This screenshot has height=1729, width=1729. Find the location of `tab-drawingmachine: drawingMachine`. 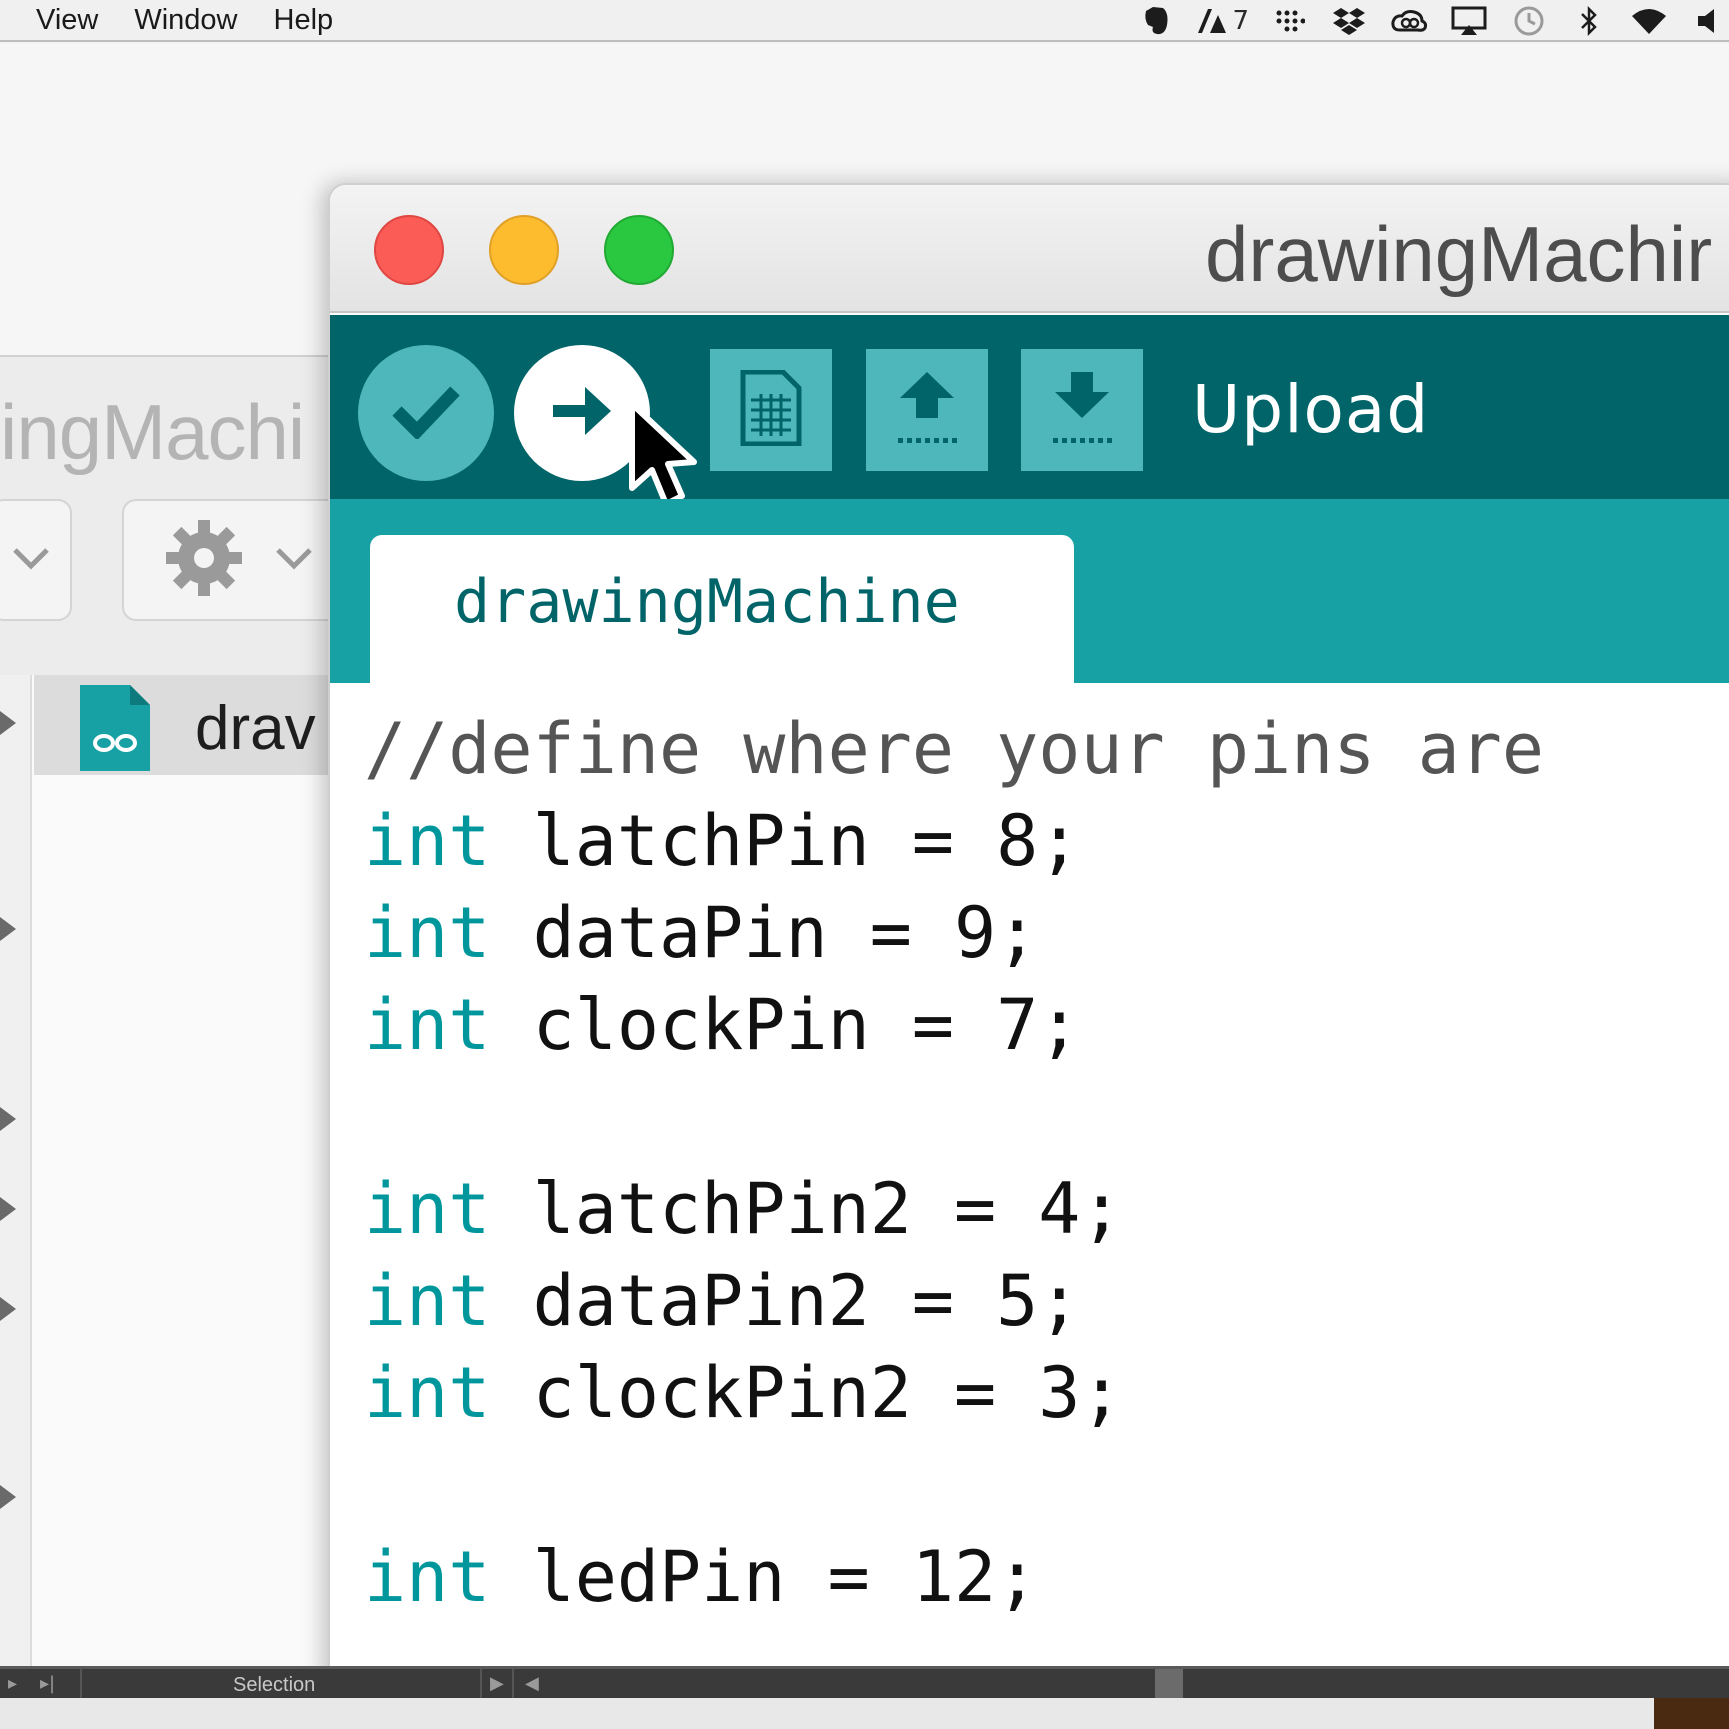

tab-drawingmachine: drawingMachine is located at coordinates (722, 610).